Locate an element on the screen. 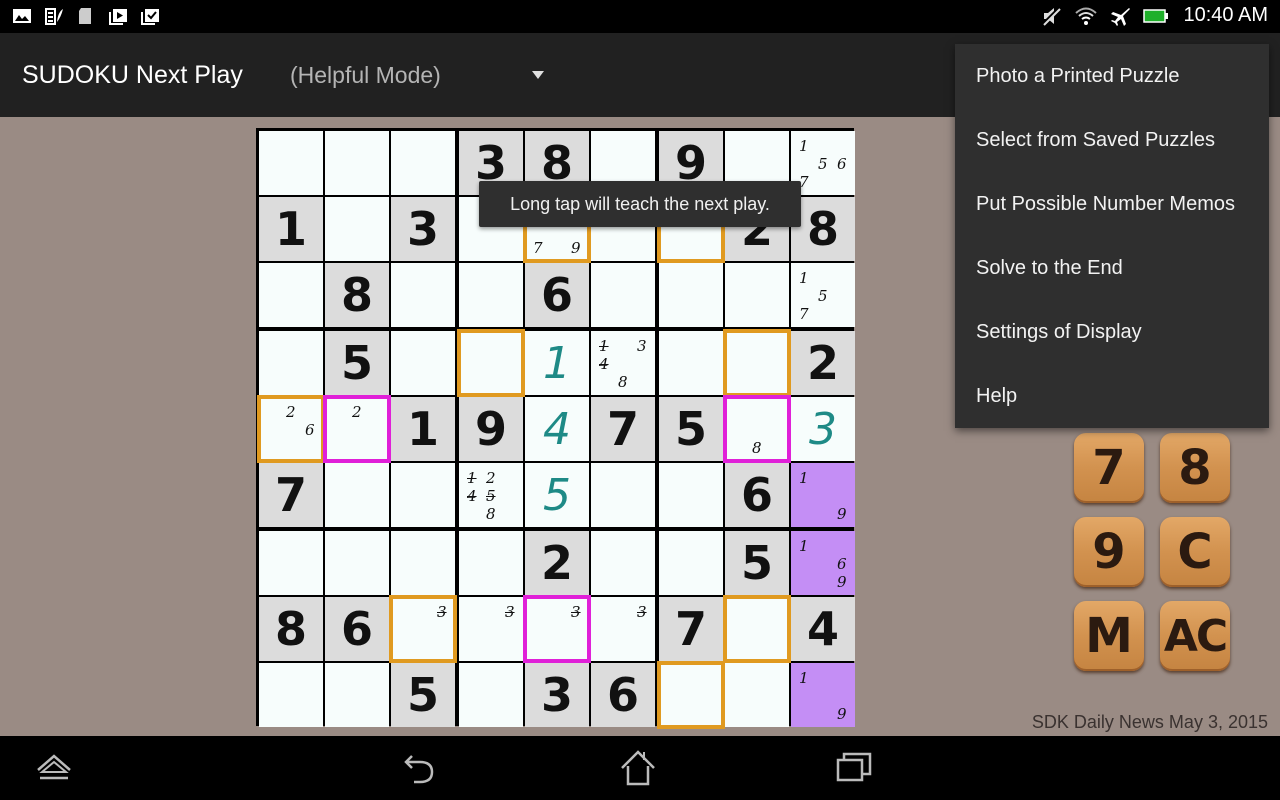 The width and height of the screenshot is (1280, 800). sudoku-cell-r3c1 is located at coordinates (291, 295).